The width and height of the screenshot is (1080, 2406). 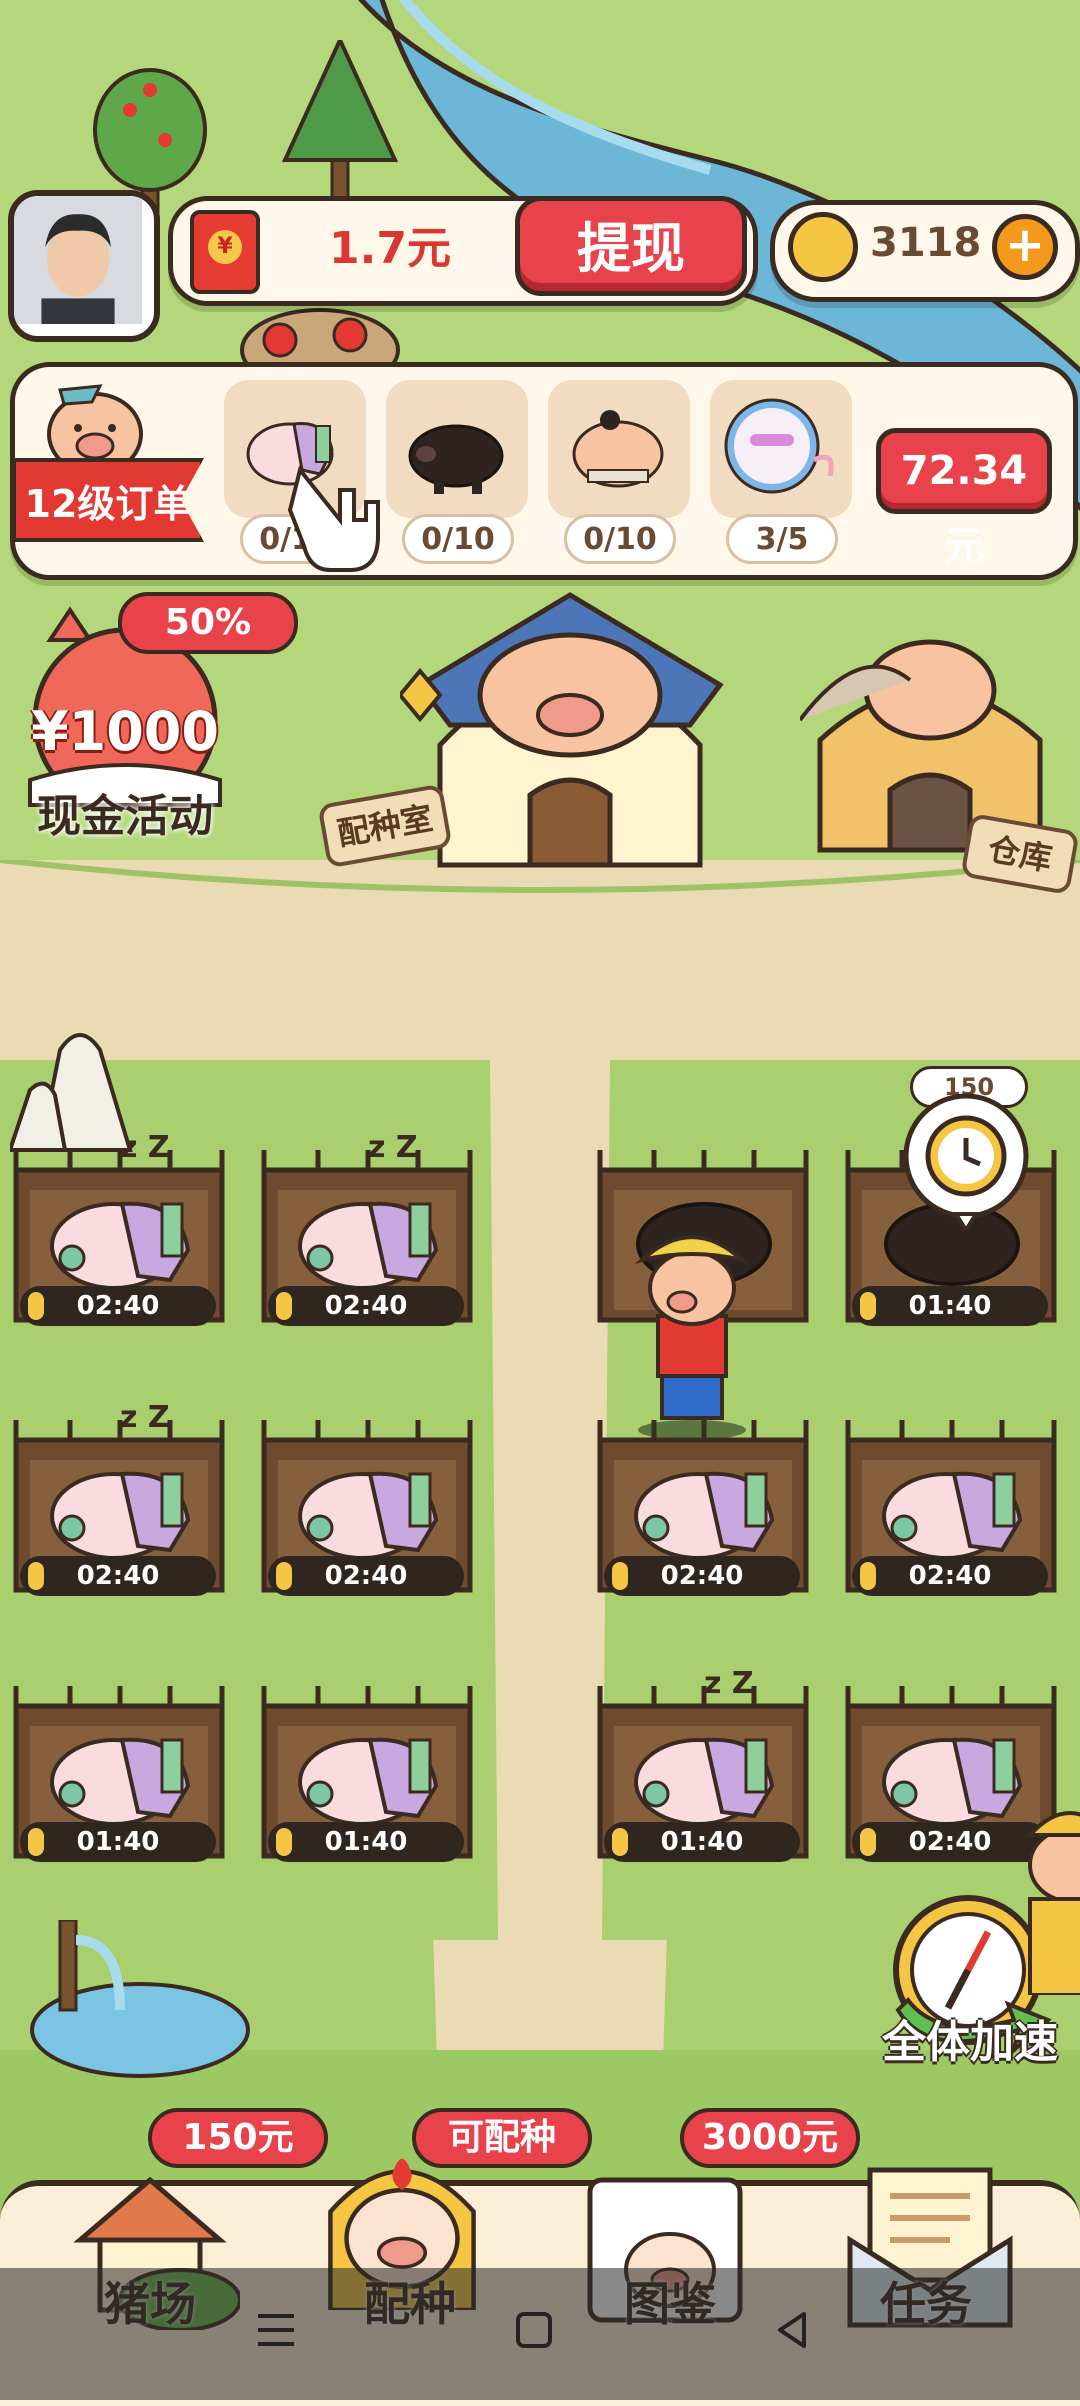 What do you see at coordinates (966, 1160) in the screenshot?
I see `alarm-clock-icon` at bounding box center [966, 1160].